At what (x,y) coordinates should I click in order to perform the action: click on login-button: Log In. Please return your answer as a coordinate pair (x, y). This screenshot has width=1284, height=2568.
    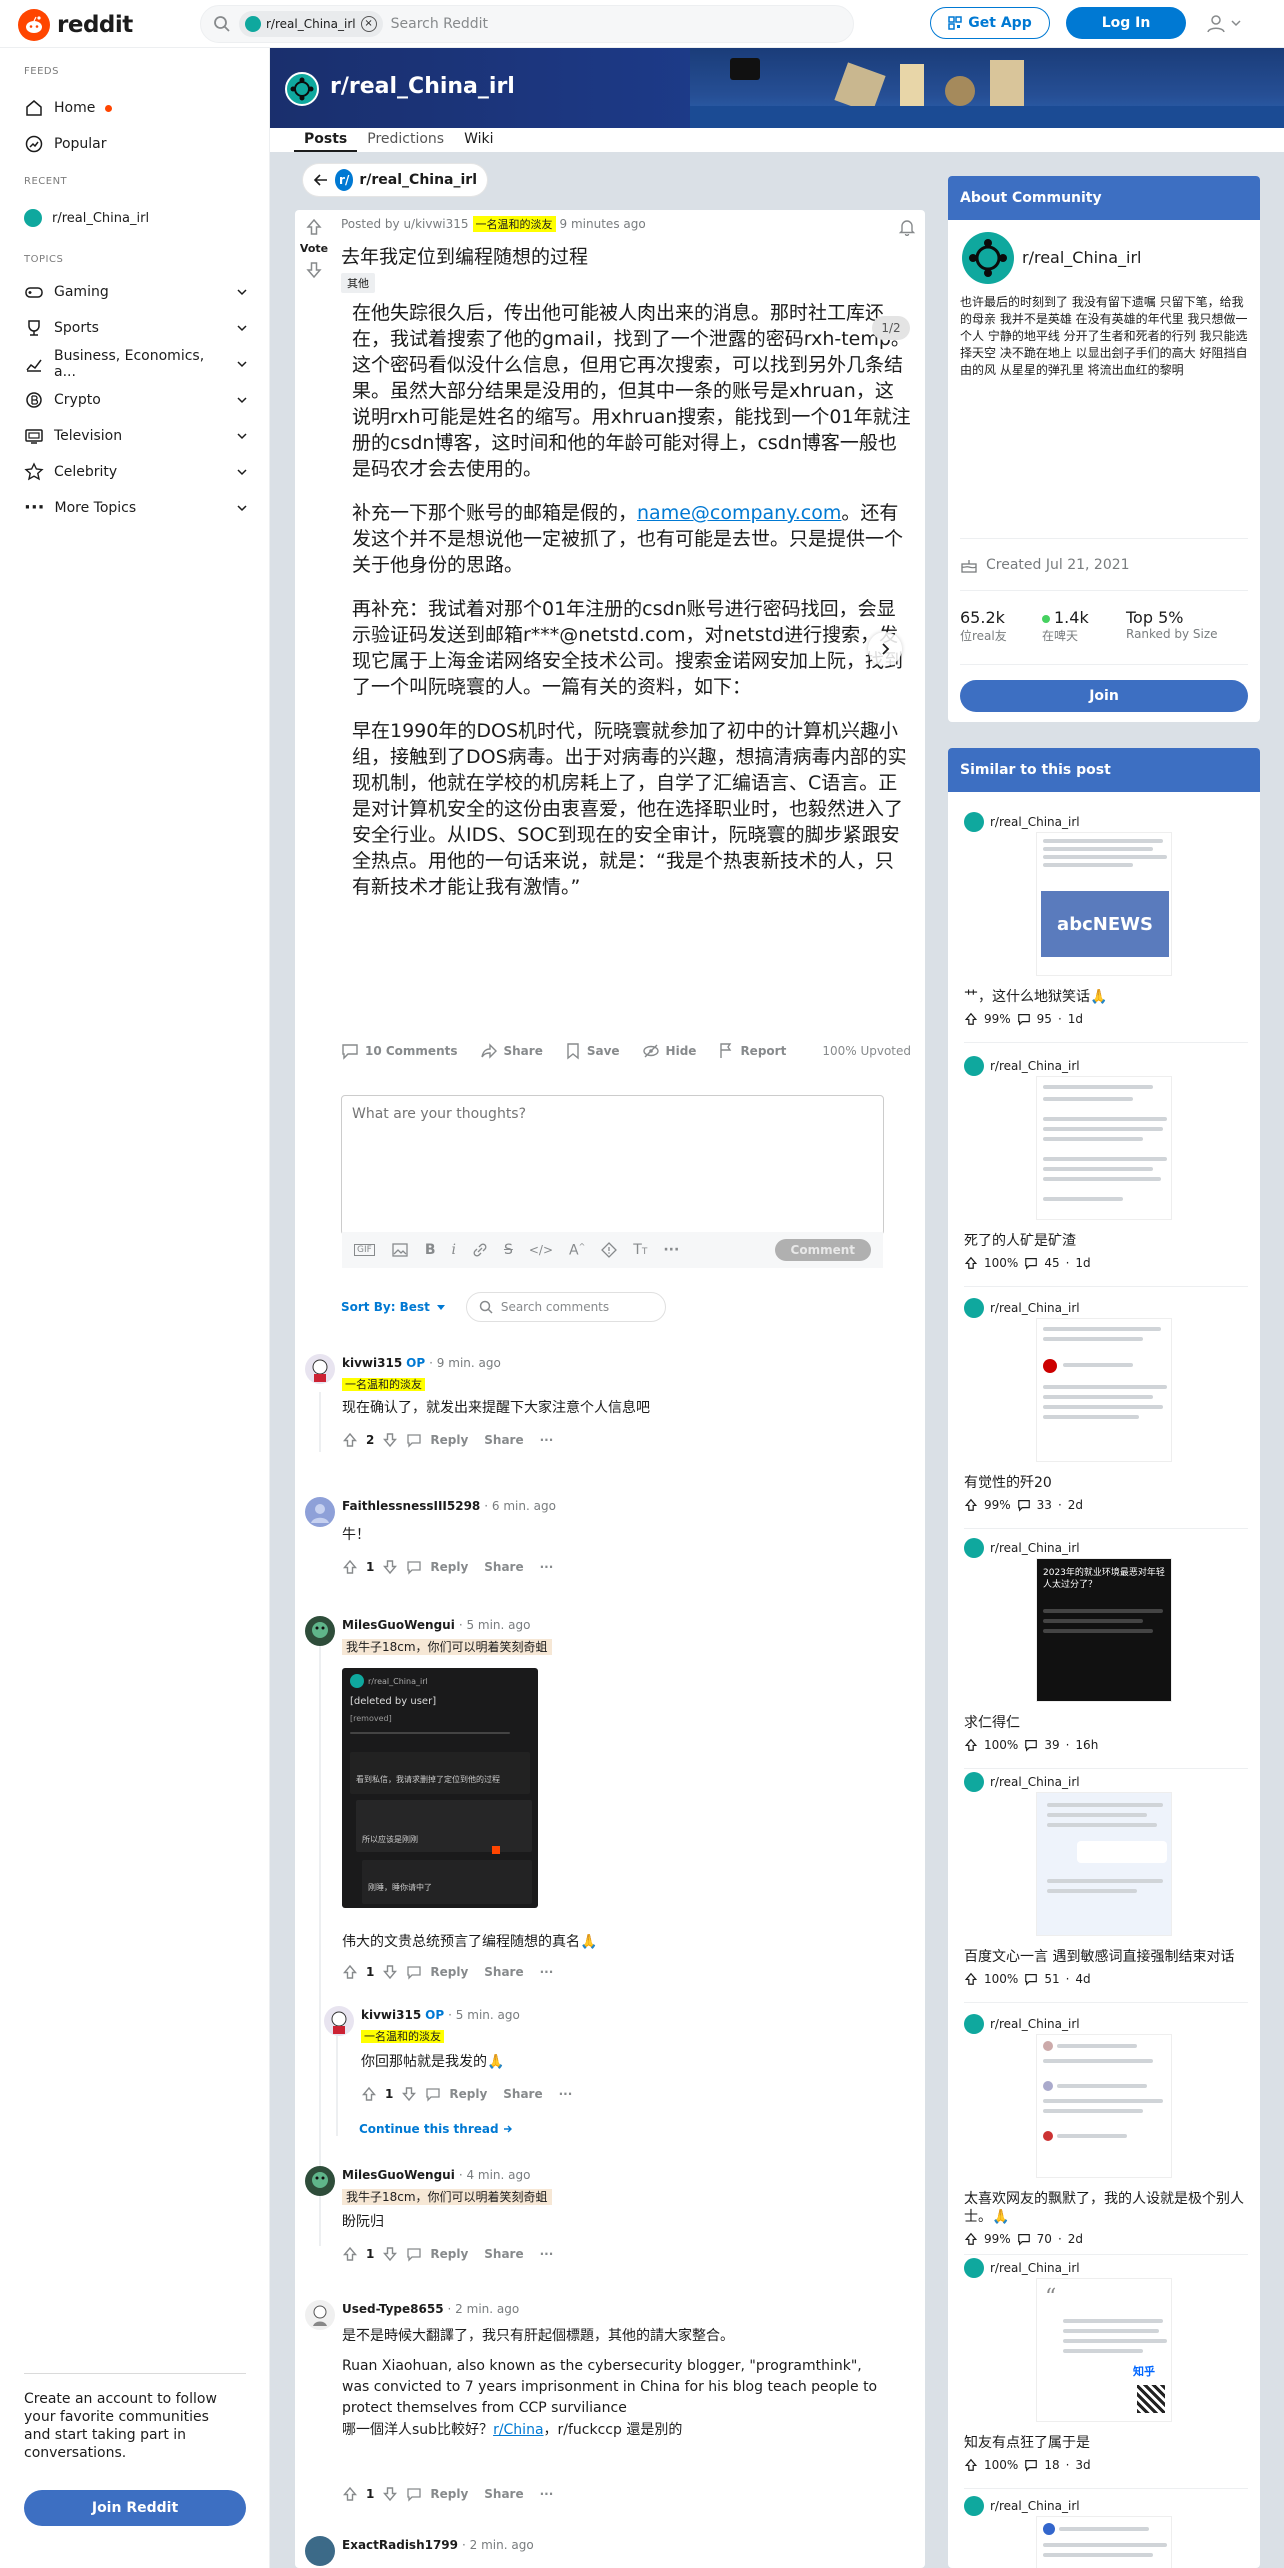
    Looking at the image, I should click on (1126, 23).